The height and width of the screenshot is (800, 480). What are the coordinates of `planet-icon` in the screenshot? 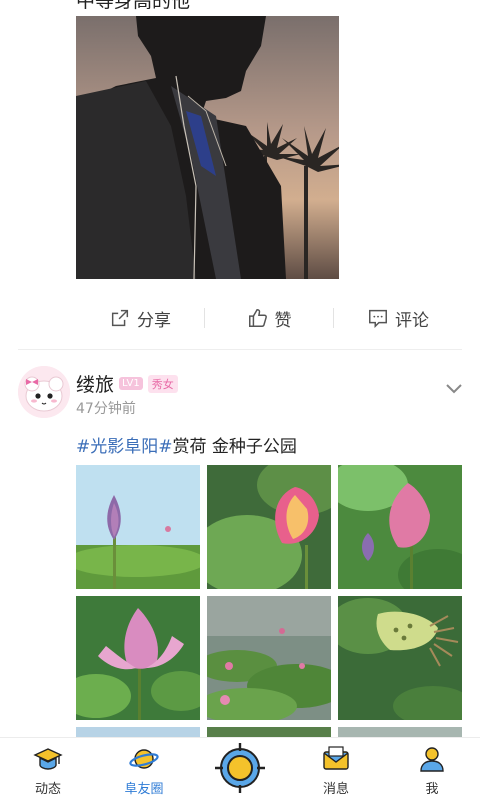 It's located at (144, 759).